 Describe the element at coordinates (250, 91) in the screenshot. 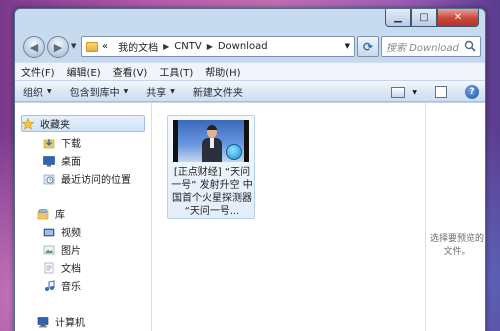

I see `command-bar: 组织 ▼ 包含到库中 ▼ 共享 ▼ 新建文件夹 ▼ ?` at that location.